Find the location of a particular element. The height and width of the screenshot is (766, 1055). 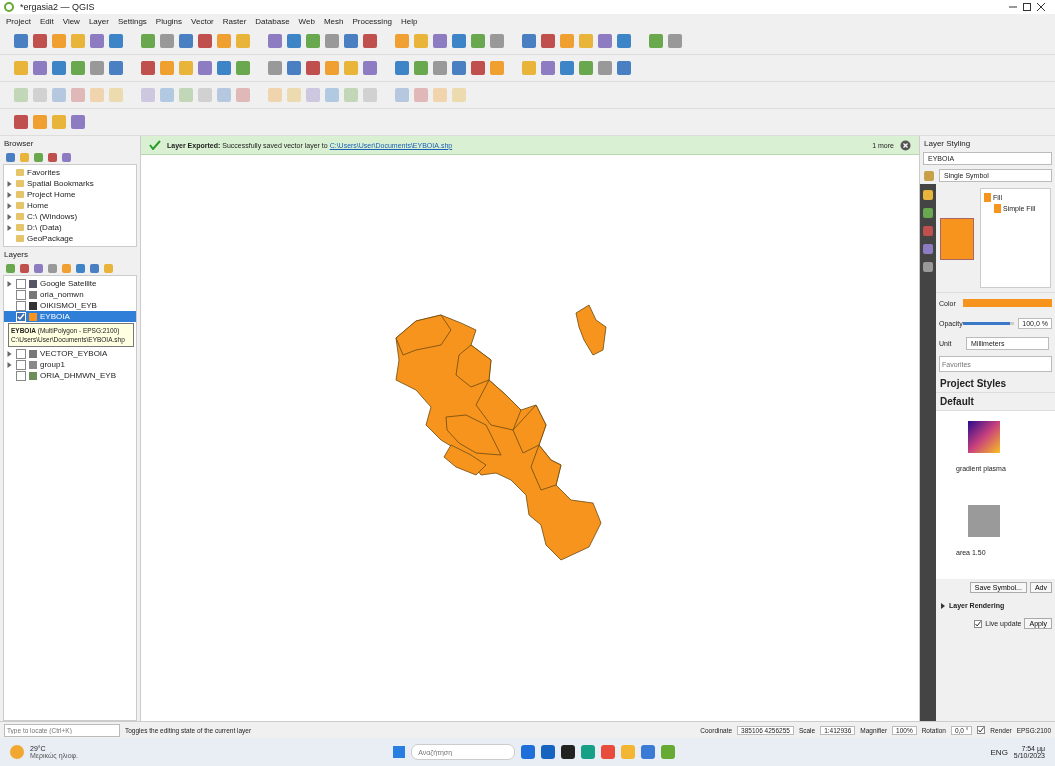

menu-item: Web is located at coordinates (306, 21).